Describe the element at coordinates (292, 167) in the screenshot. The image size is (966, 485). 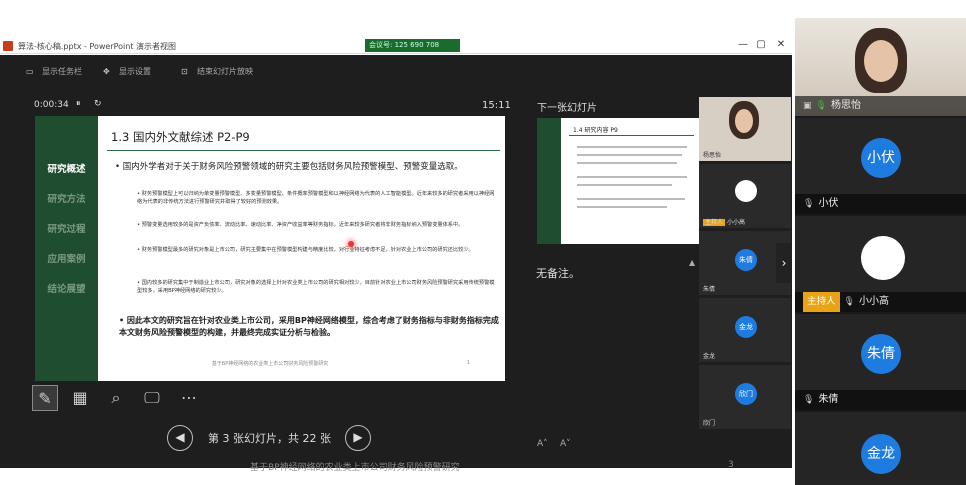
I see `intro-text: 国内外学者对于关于财务风险预警领域的研究主要包括财务风险预警模型、预警变量选取。` at that location.